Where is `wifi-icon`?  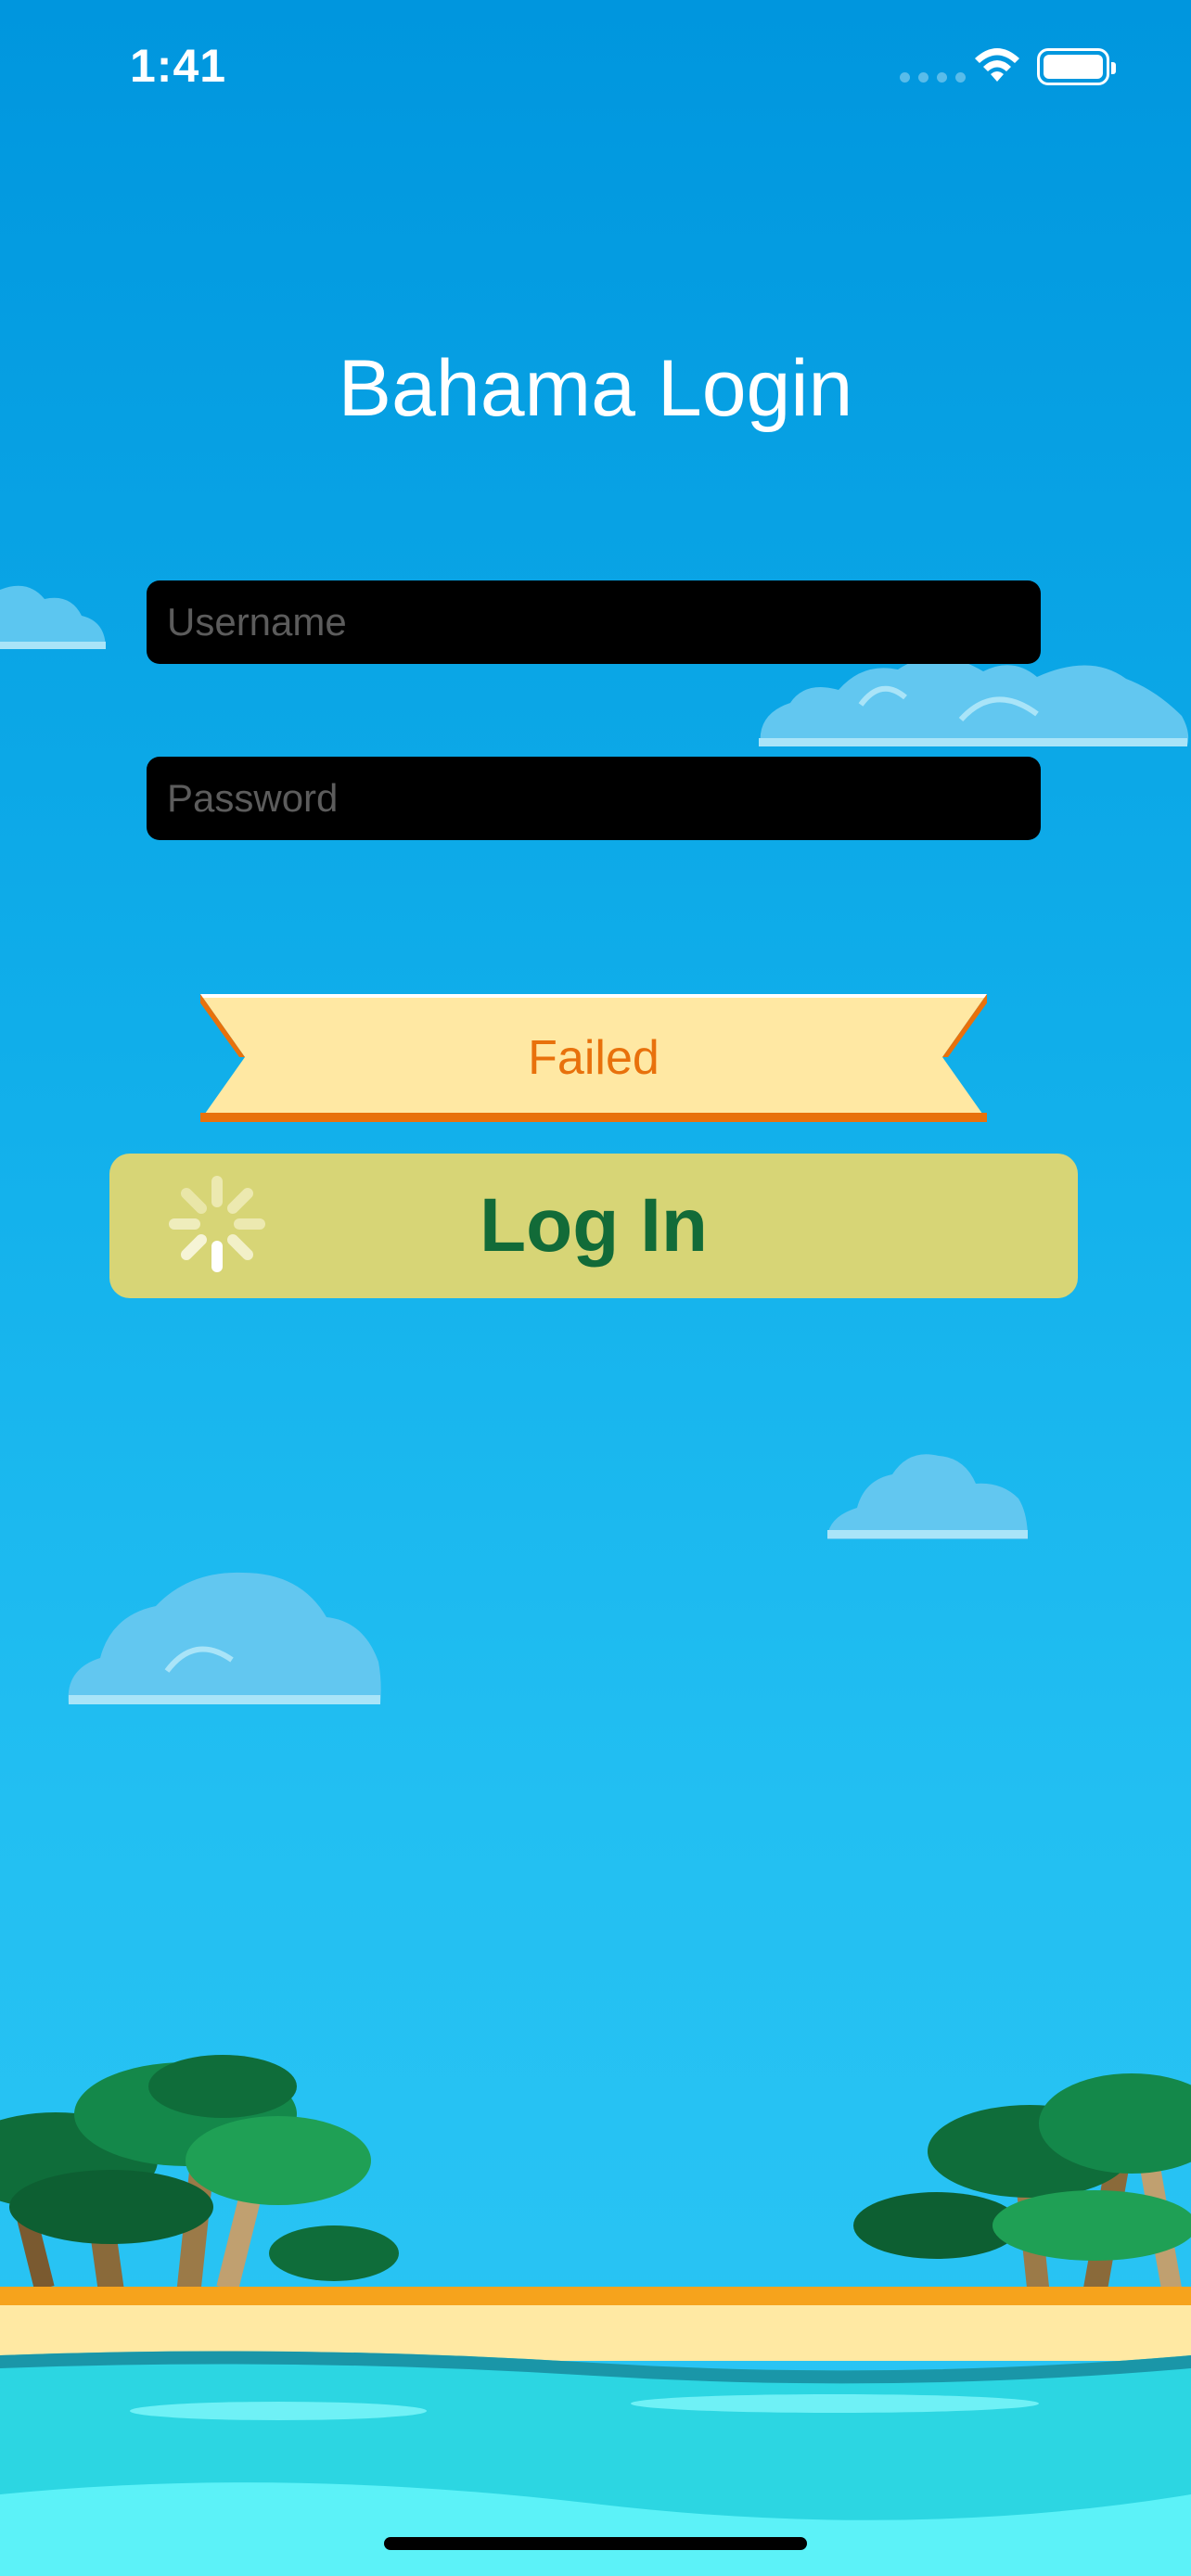
wifi-icon is located at coordinates (997, 65).